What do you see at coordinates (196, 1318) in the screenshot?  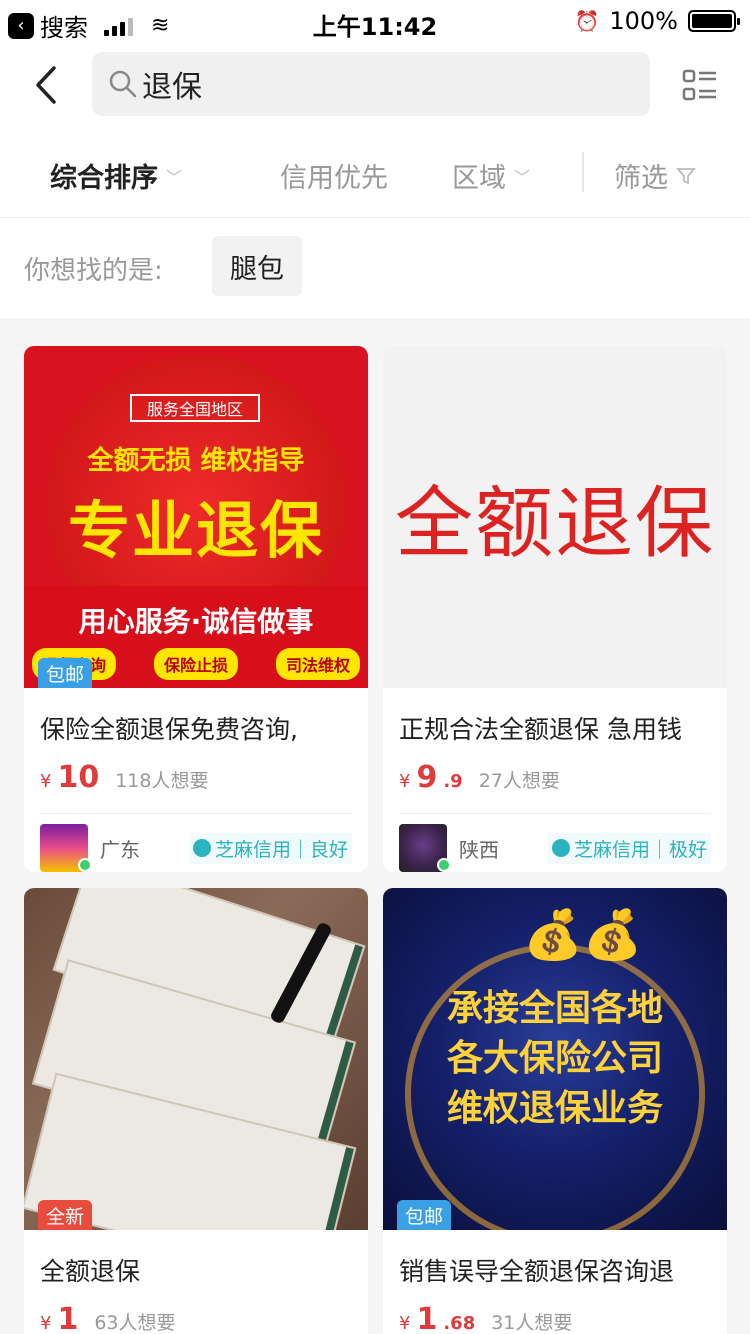 I see `price-row: ¥ 1 63人想要` at bounding box center [196, 1318].